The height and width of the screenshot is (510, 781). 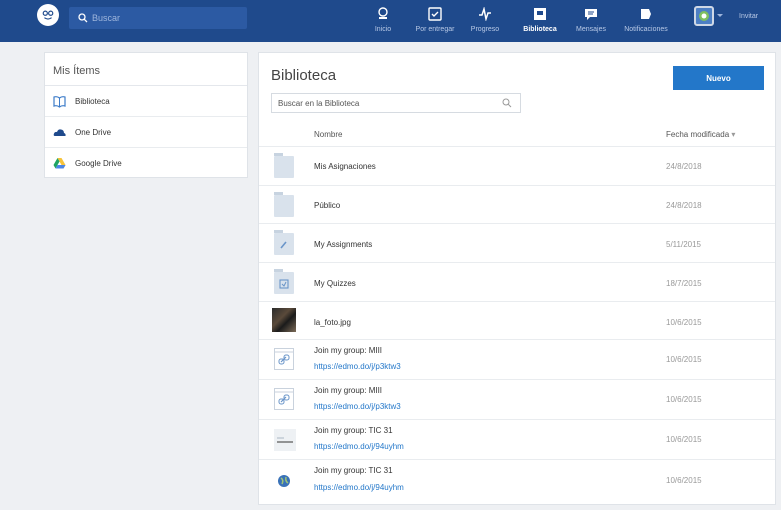 What do you see at coordinates (517, 281) in the screenshot?
I see `table-row: My Quizzes 18/7/2015` at bounding box center [517, 281].